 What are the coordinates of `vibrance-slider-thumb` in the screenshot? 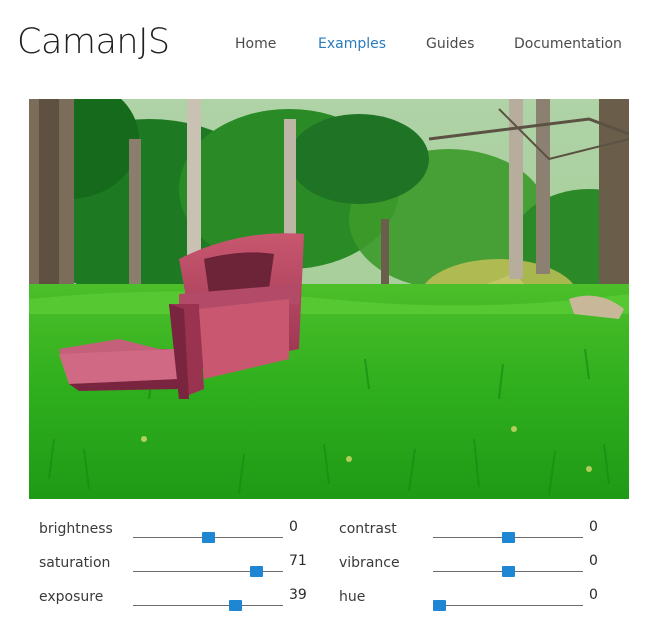 It's located at (508, 571).